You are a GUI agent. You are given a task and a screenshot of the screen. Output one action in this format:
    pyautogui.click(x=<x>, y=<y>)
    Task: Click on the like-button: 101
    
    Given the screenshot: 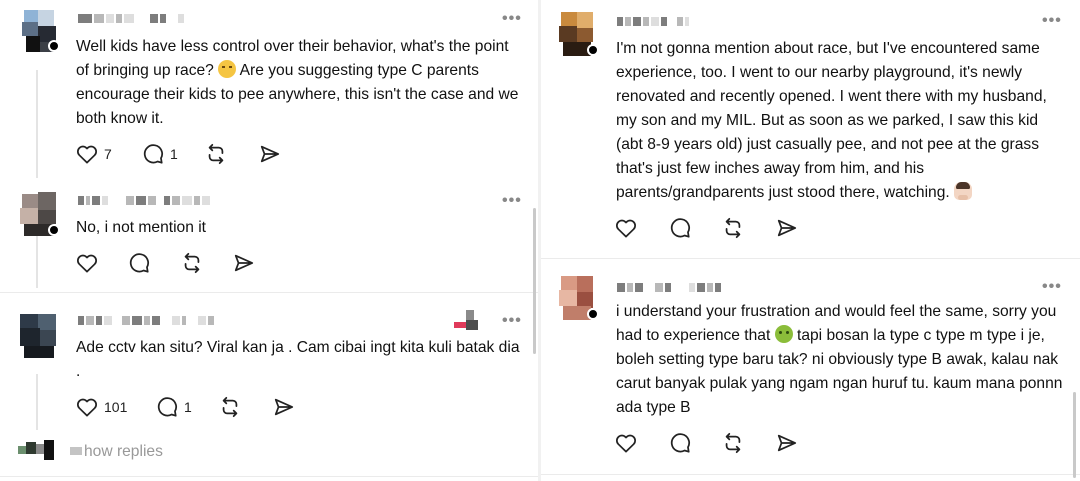 What is the action you would take?
    pyautogui.click(x=116, y=407)
    